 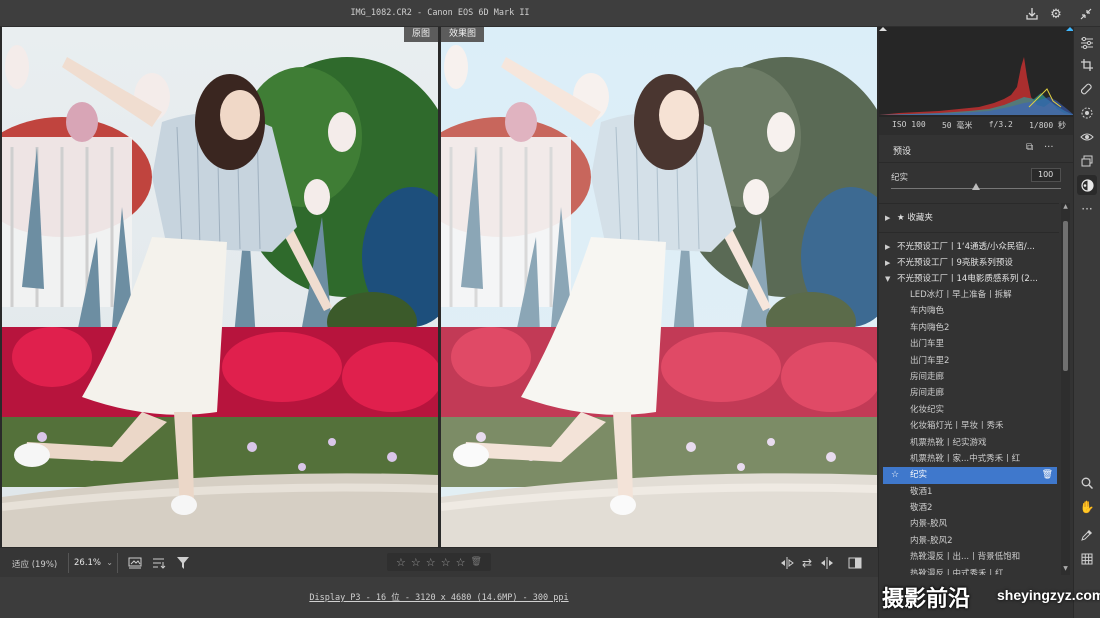 I want to click on scroll-up-icon: ▲, so click(x=1065, y=208).